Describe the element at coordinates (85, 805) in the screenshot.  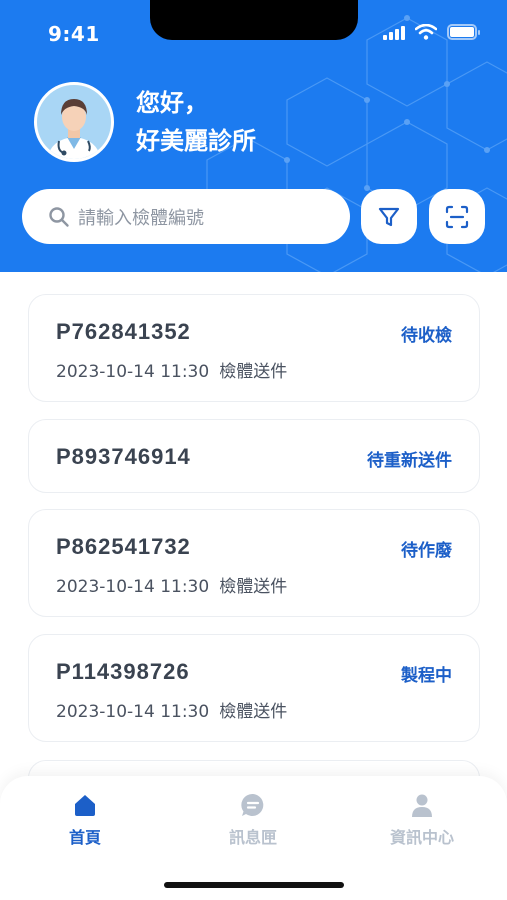
I see `home-icon` at that location.